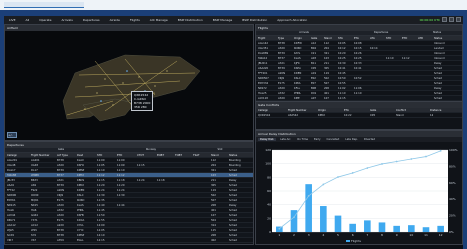 The image size is (467, 249). I want to click on table-cell: HA6, so click(34, 210).